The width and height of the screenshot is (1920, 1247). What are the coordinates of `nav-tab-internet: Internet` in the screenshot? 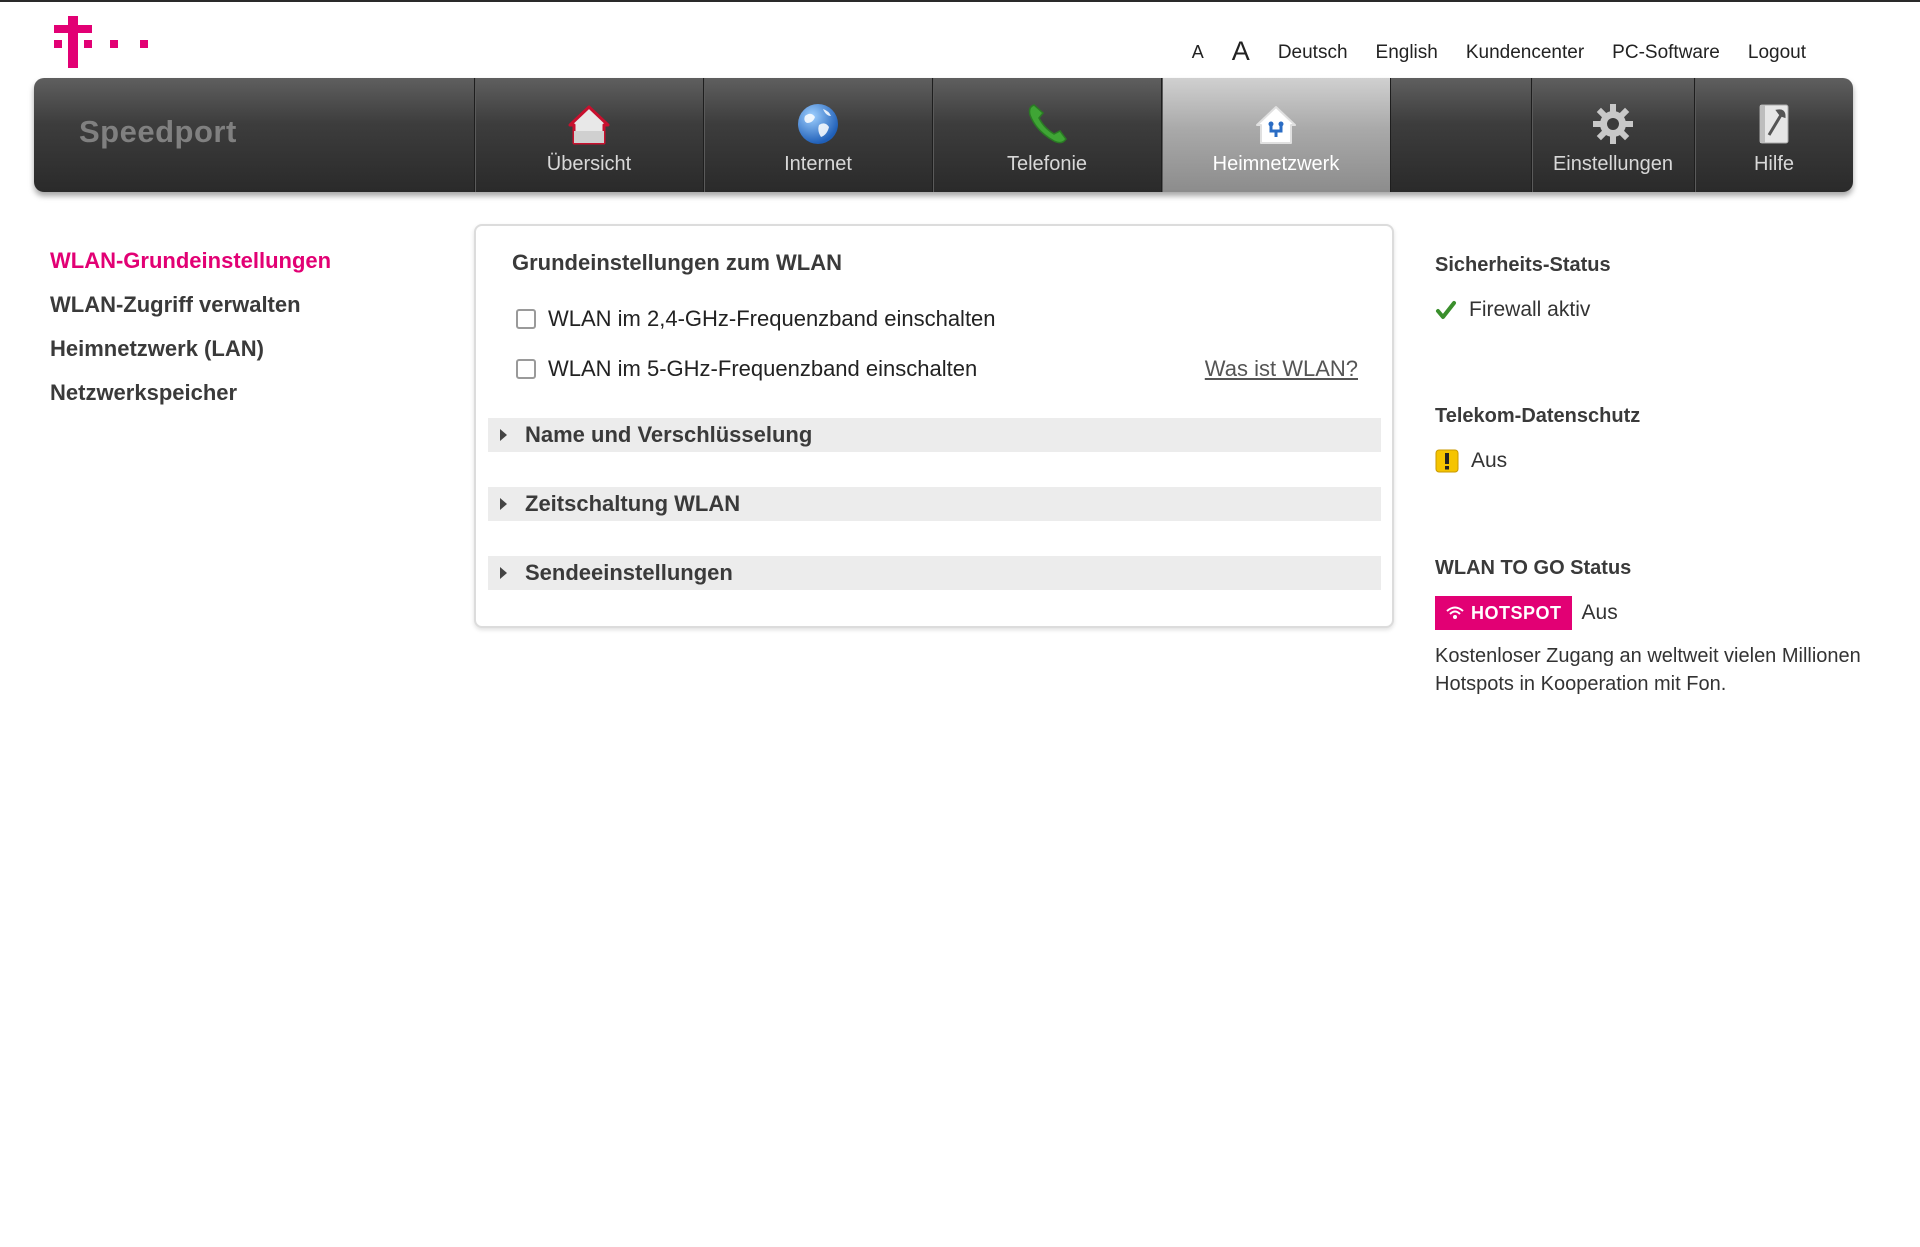 It's located at (817, 135).